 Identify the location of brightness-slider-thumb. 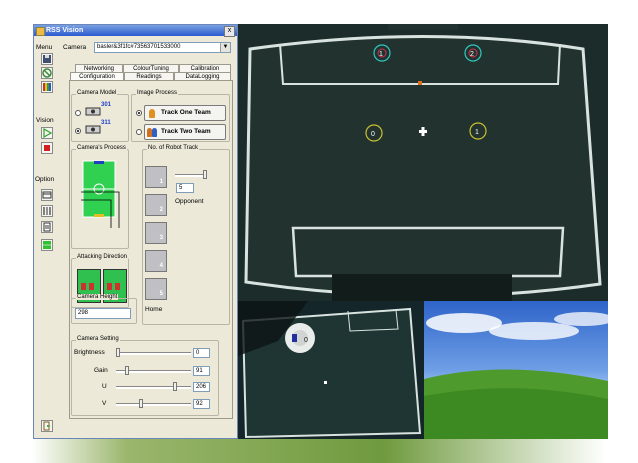
(118, 352).